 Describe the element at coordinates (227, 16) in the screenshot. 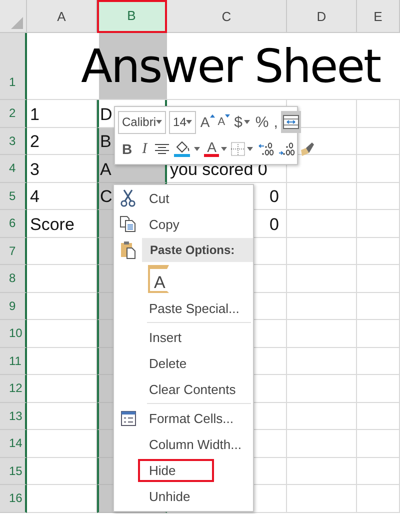

I see `column-header: C` at that location.